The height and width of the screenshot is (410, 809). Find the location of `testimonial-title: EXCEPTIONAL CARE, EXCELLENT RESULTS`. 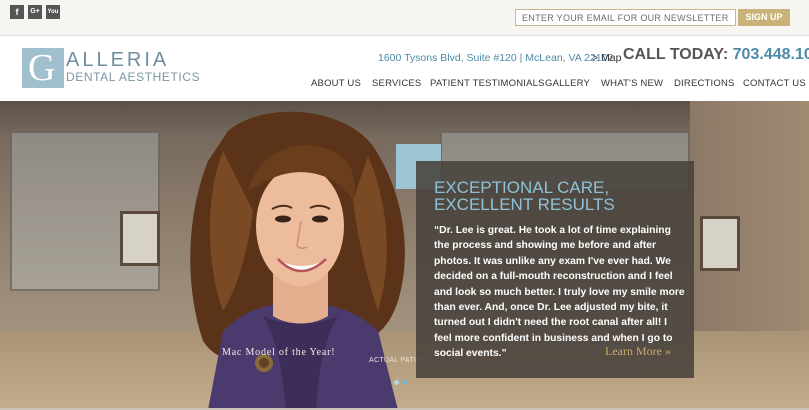

testimonial-title: EXCEPTIONAL CARE, EXCELLENT RESULTS is located at coordinates (559, 196).